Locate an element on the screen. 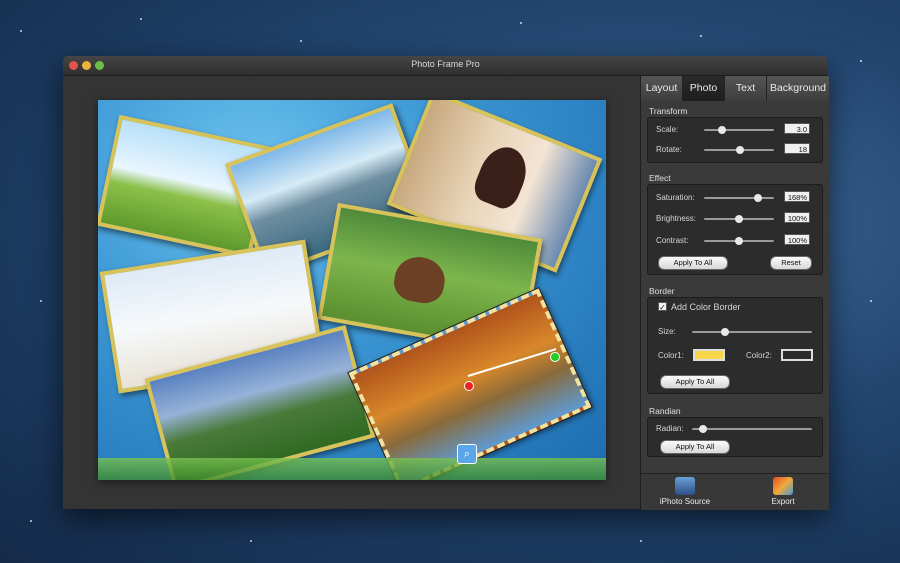 The width and height of the screenshot is (900, 563). rotate-value: 18 is located at coordinates (797, 148).